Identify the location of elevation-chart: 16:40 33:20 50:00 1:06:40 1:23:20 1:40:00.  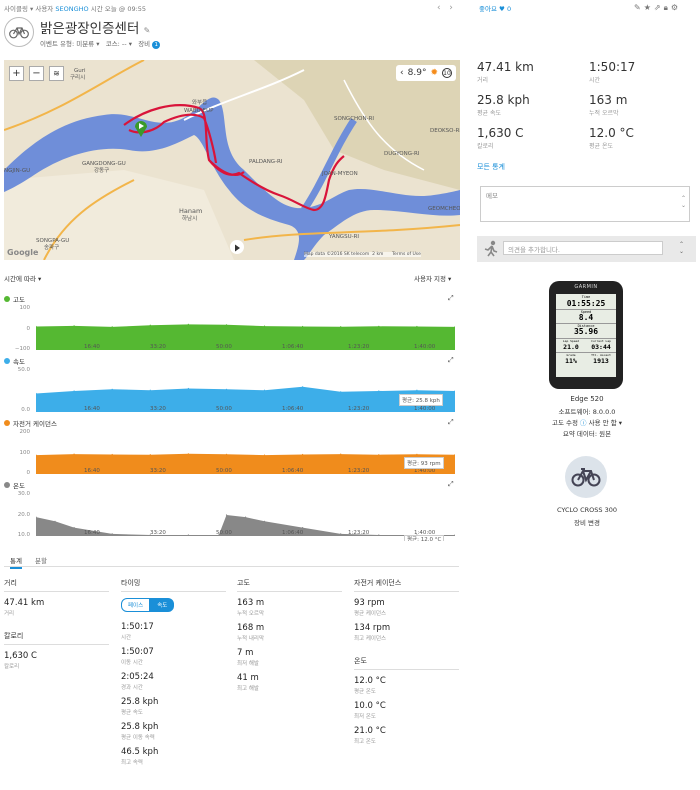
(245, 329).